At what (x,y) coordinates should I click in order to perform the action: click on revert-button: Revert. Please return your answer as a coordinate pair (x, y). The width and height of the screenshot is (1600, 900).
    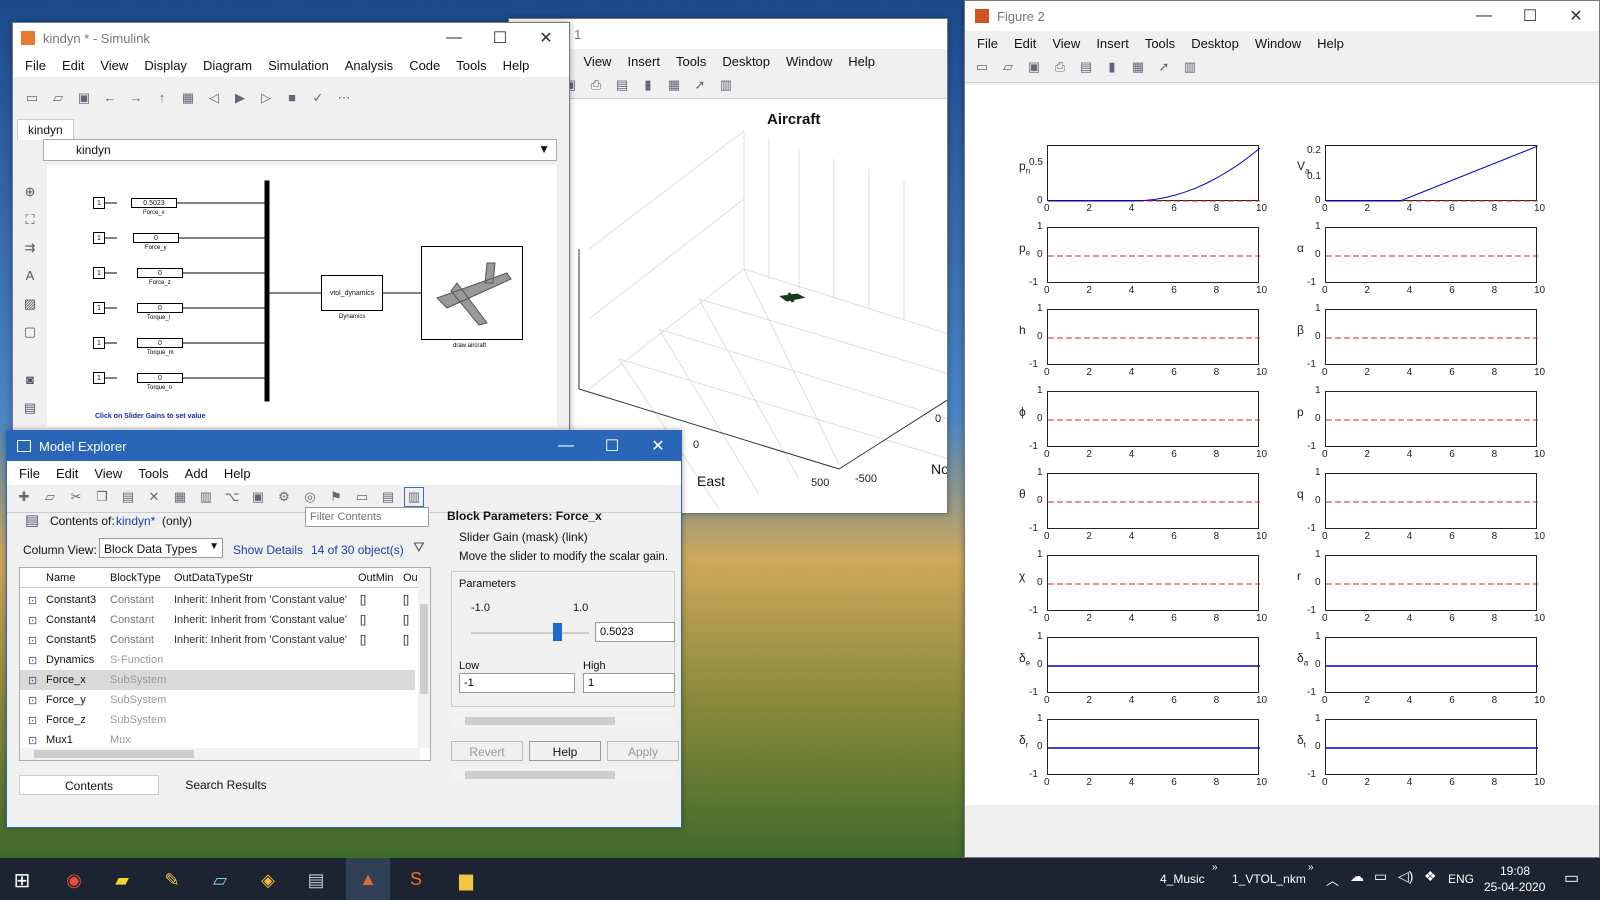
    Looking at the image, I should click on (487, 751).